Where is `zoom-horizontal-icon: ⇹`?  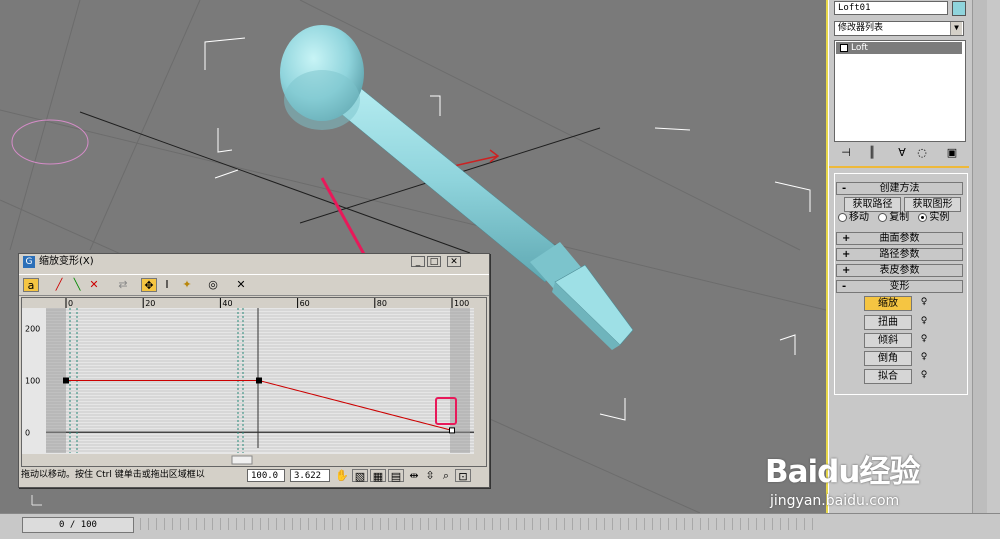 zoom-horizontal-icon: ⇹ is located at coordinates (414, 475).